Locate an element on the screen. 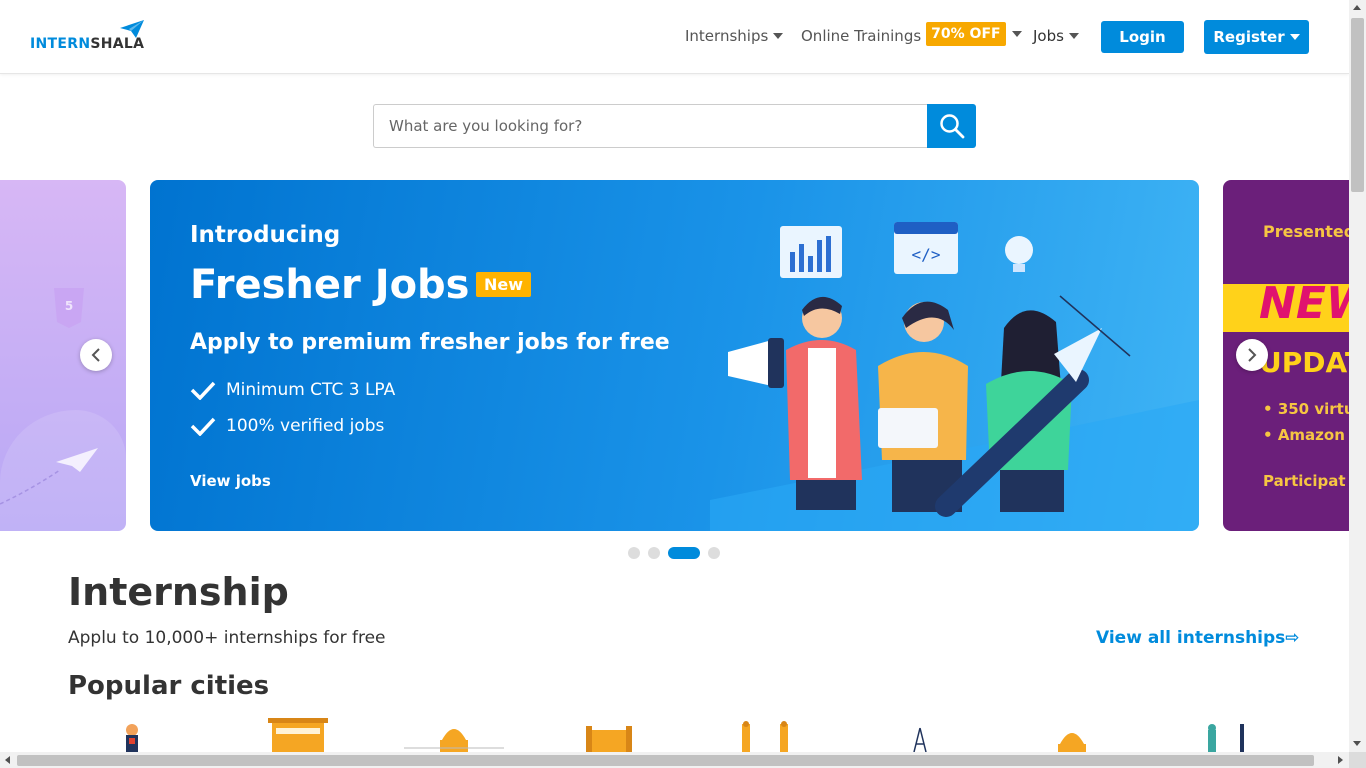 The width and height of the screenshot is (1366, 768). wave-shape is located at coordinates (63, 470).